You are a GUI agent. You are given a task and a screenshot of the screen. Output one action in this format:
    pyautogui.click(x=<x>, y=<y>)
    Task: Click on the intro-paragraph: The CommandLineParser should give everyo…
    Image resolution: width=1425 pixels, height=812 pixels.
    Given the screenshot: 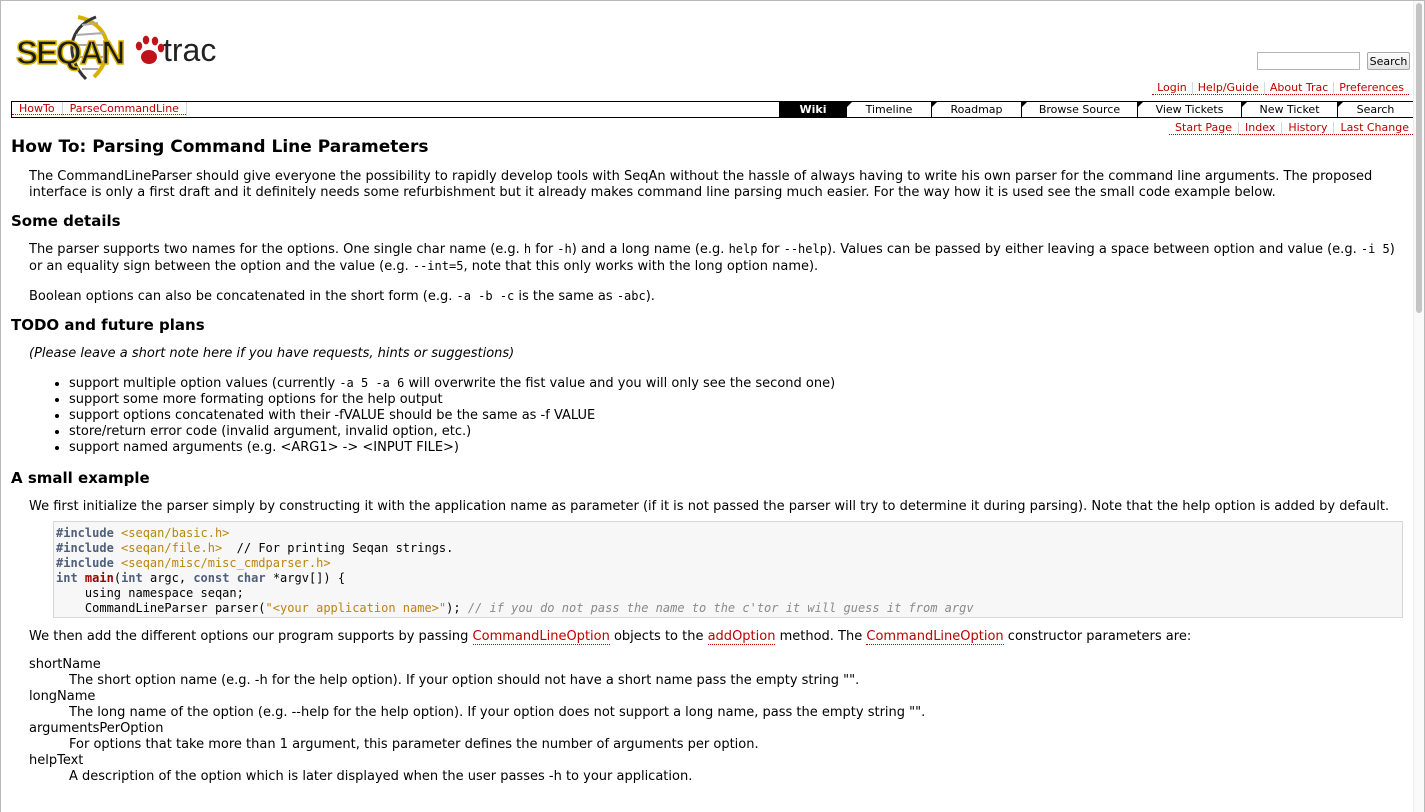 What is the action you would take?
    pyautogui.click(x=701, y=184)
    